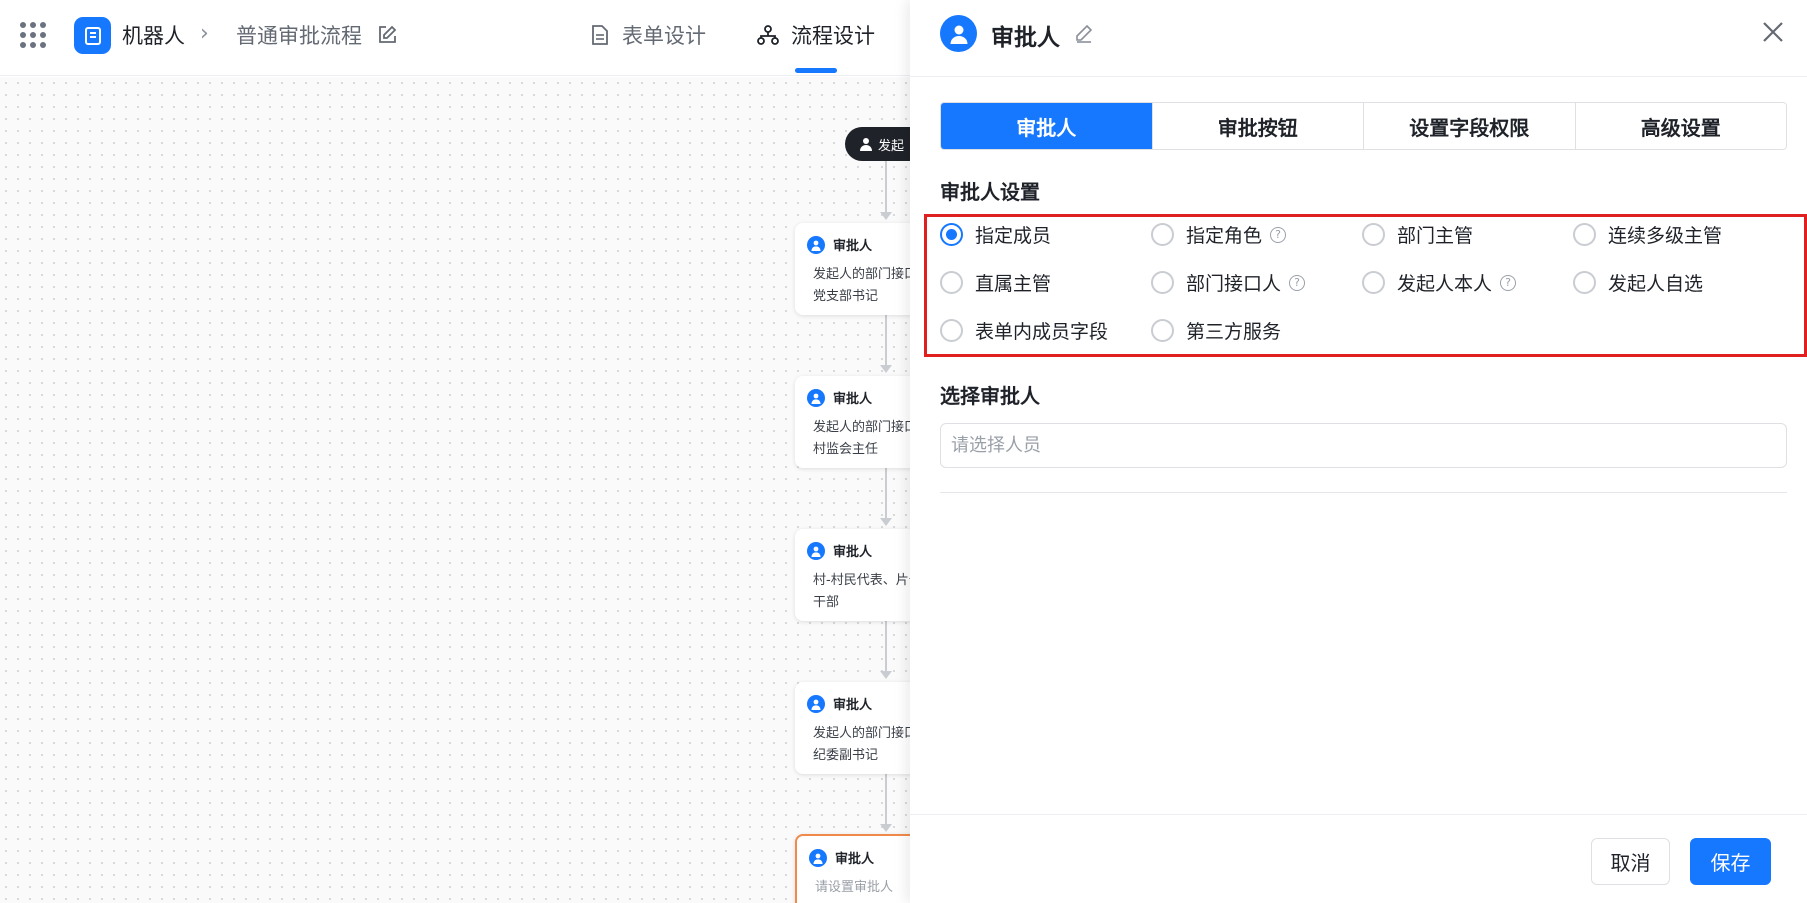 This screenshot has width=1807, height=903. Describe the element at coordinates (1665, 236) in the screenshot. I see `radio-label: 连续多级主管` at that location.